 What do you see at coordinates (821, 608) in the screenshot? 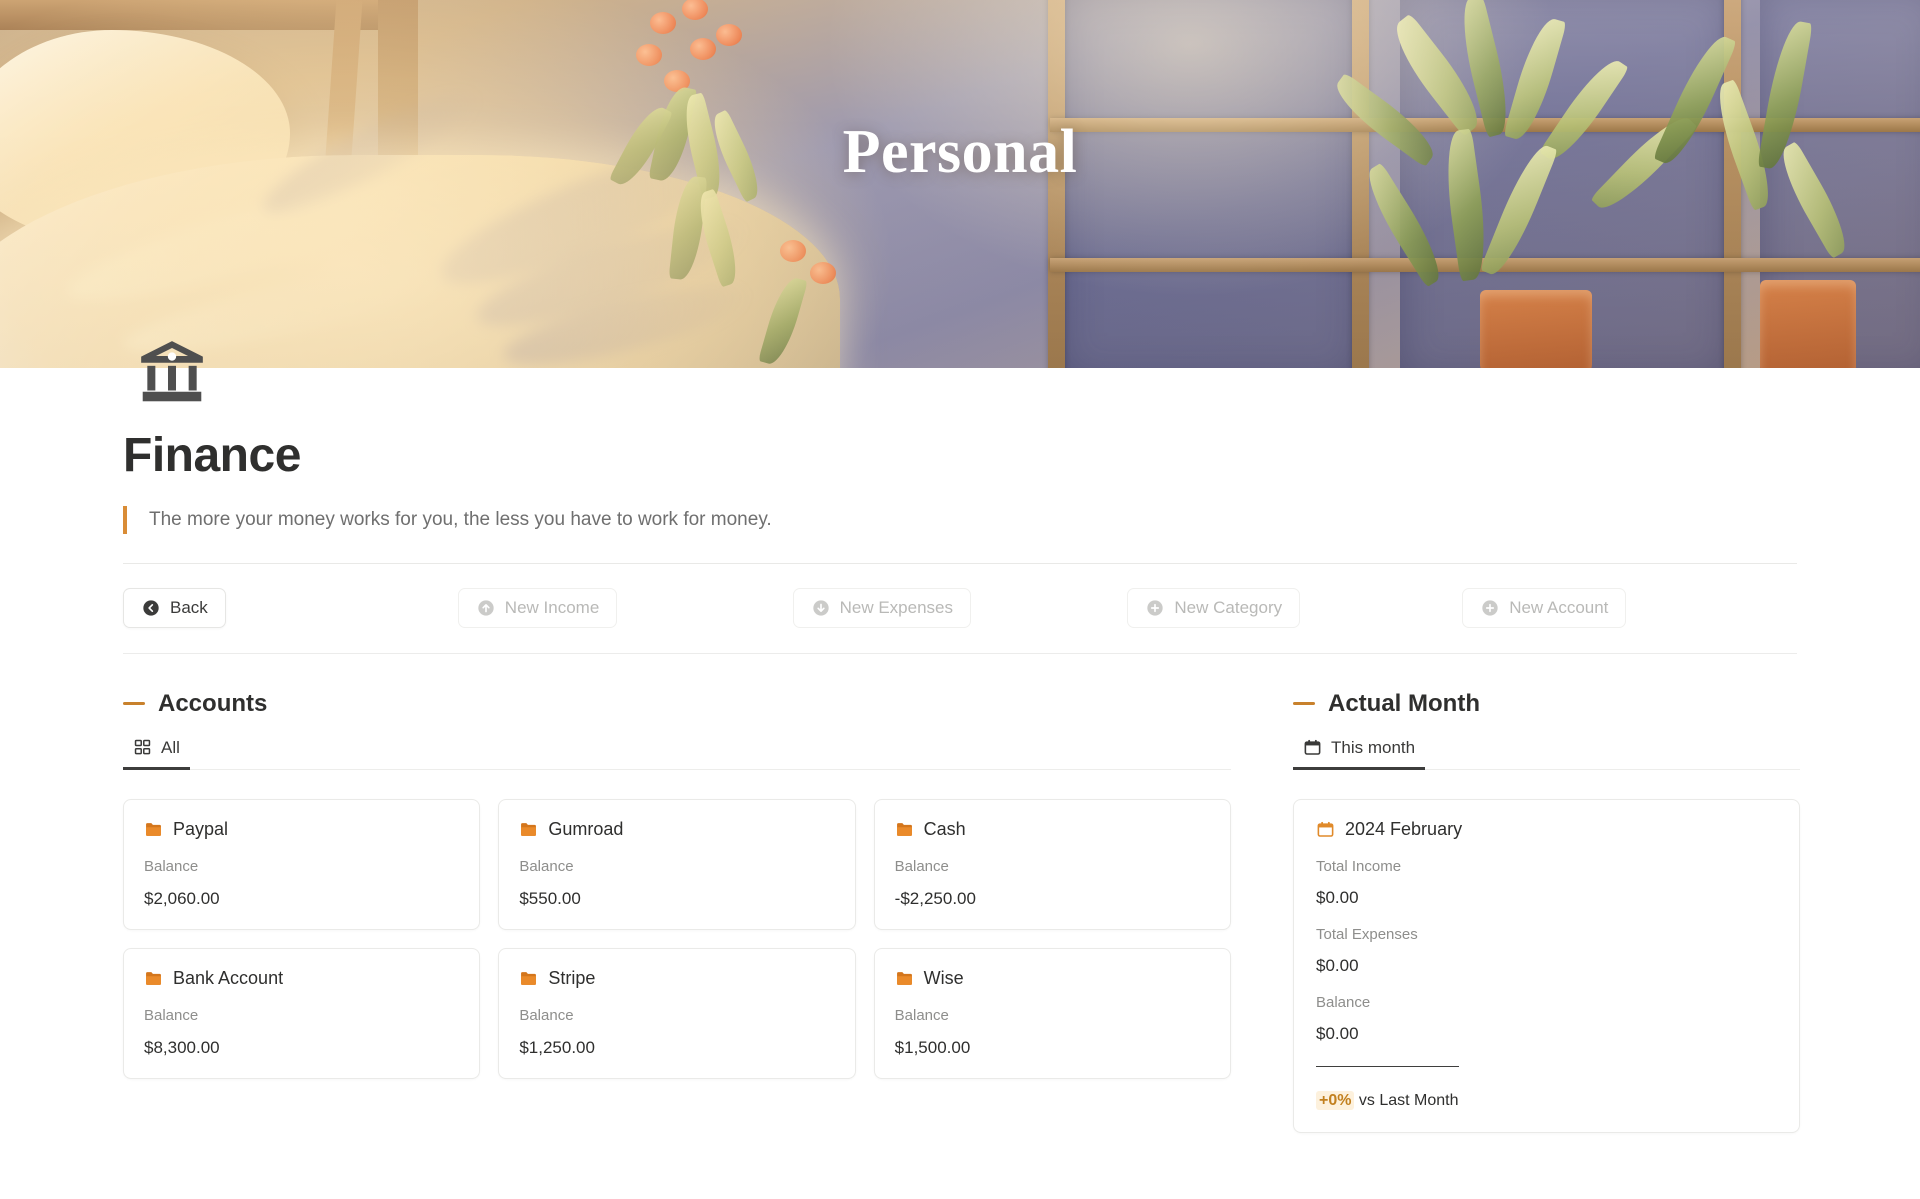
I see `arrow-down-circle-icon` at bounding box center [821, 608].